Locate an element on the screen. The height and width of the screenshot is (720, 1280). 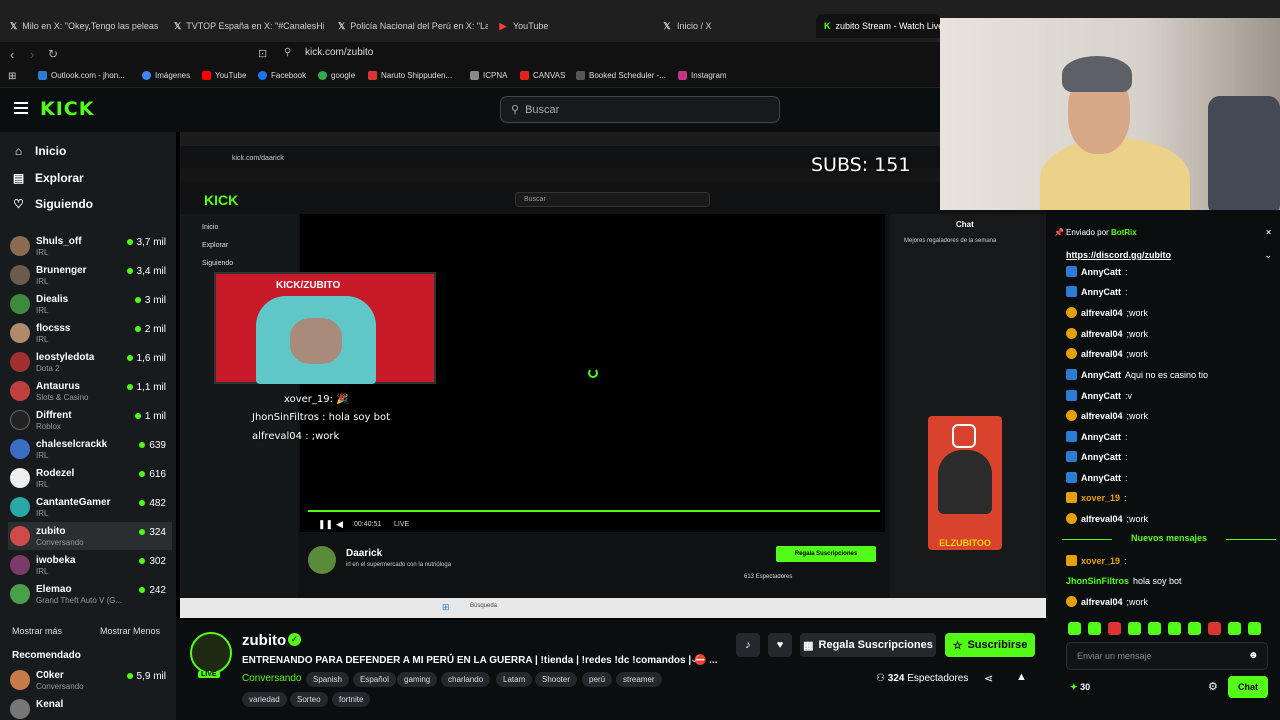
nav-explorar: ▤ Explorar is located at coordinates (48, 178).